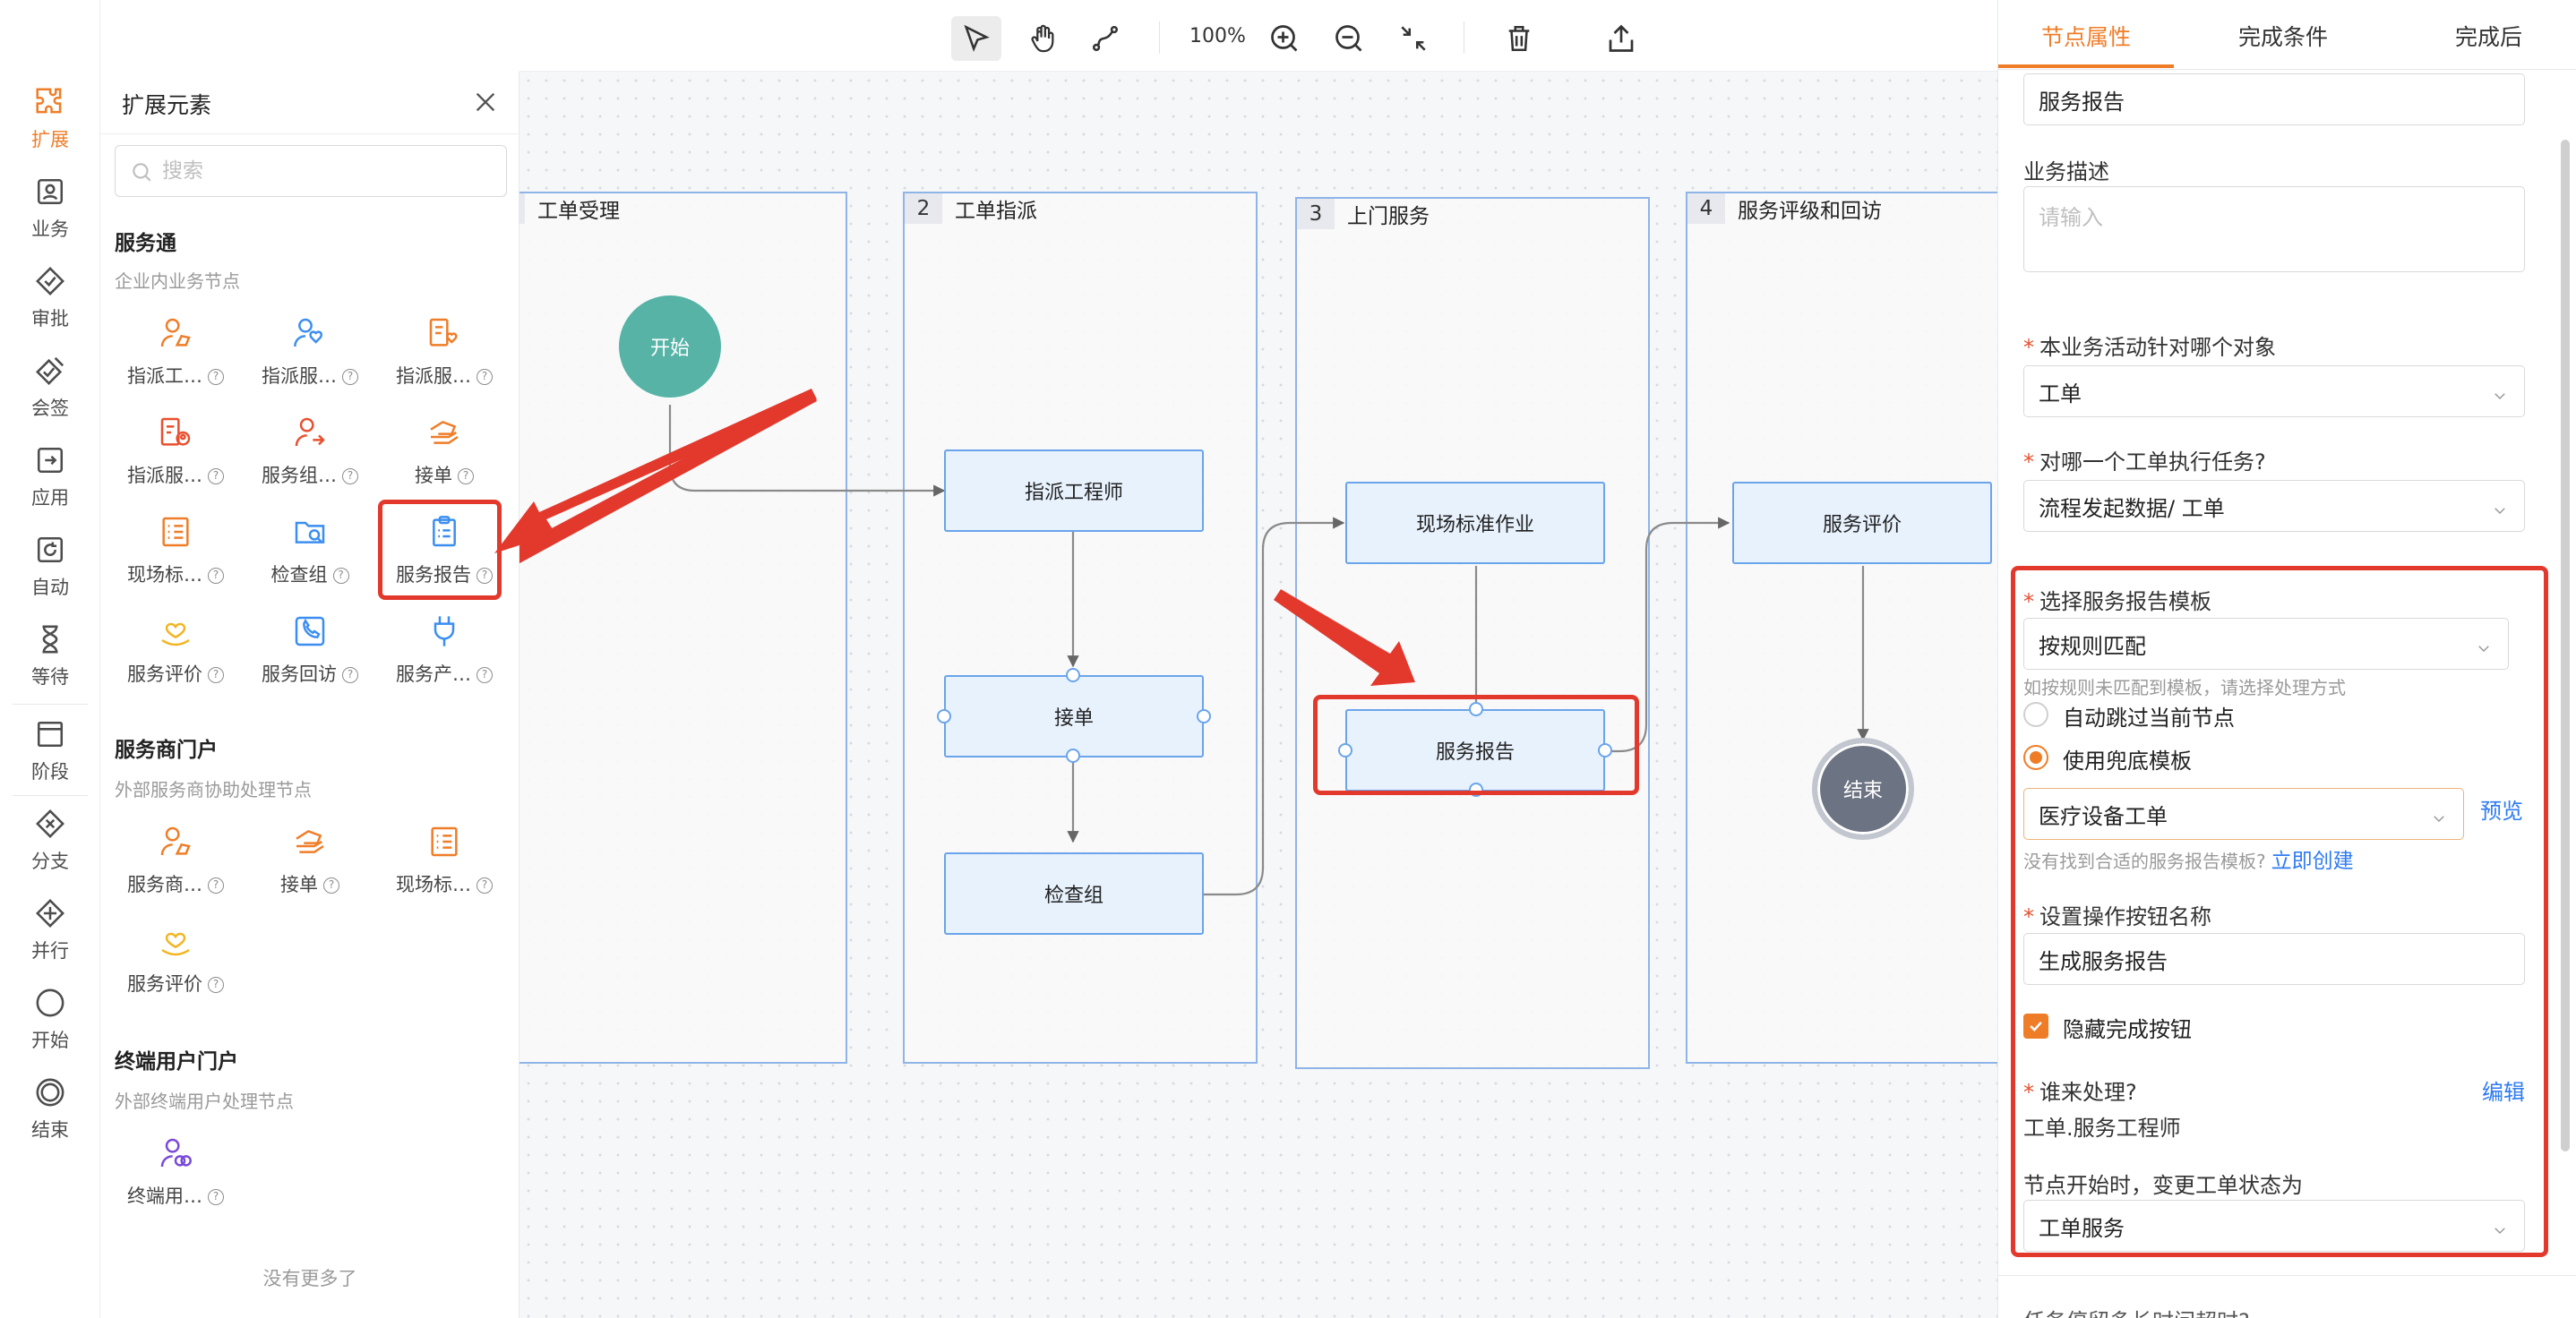 The image size is (2576, 1318). What do you see at coordinates (50, 734) in the screenshot?
I see `stage-icon` at bounding box center [50, 734].